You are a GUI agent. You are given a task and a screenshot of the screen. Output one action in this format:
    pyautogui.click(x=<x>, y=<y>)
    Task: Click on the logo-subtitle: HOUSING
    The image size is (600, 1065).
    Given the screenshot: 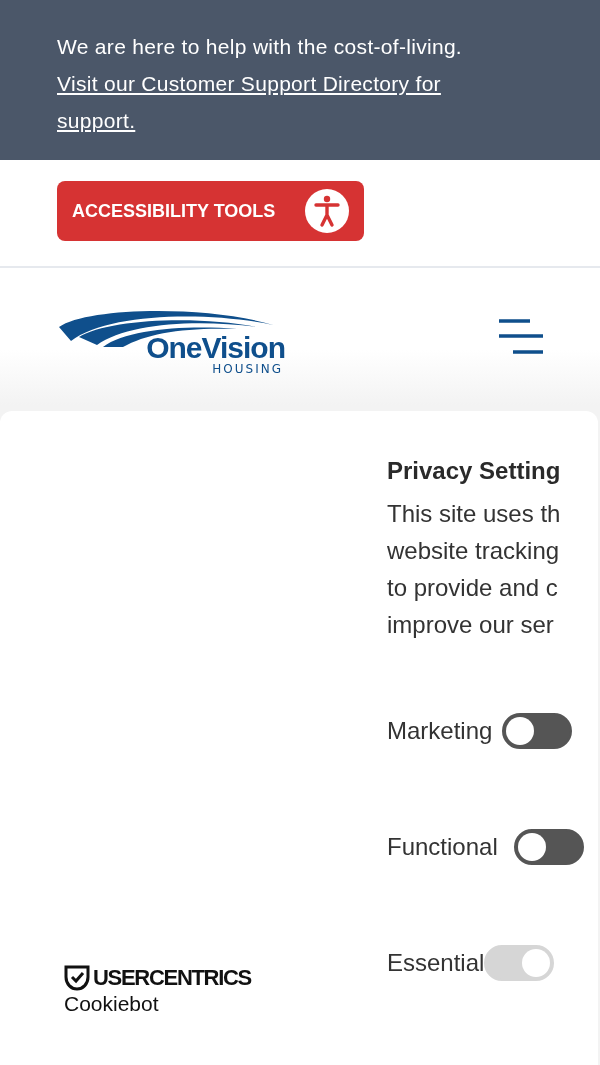 What is the action you would take?
    pyautogui.click(x=247, y=368)
    